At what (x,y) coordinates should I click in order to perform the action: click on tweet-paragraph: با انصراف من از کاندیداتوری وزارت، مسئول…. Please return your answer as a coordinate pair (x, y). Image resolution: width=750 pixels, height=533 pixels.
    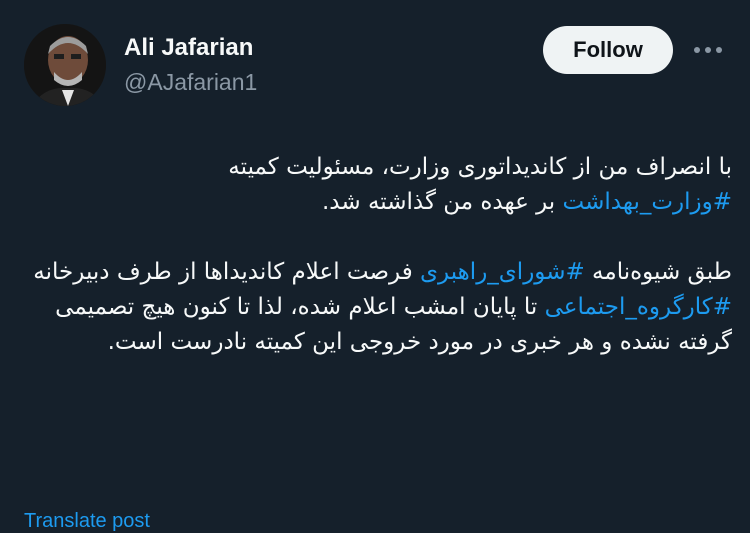
    Looking at the image, I should click on (376, 185).